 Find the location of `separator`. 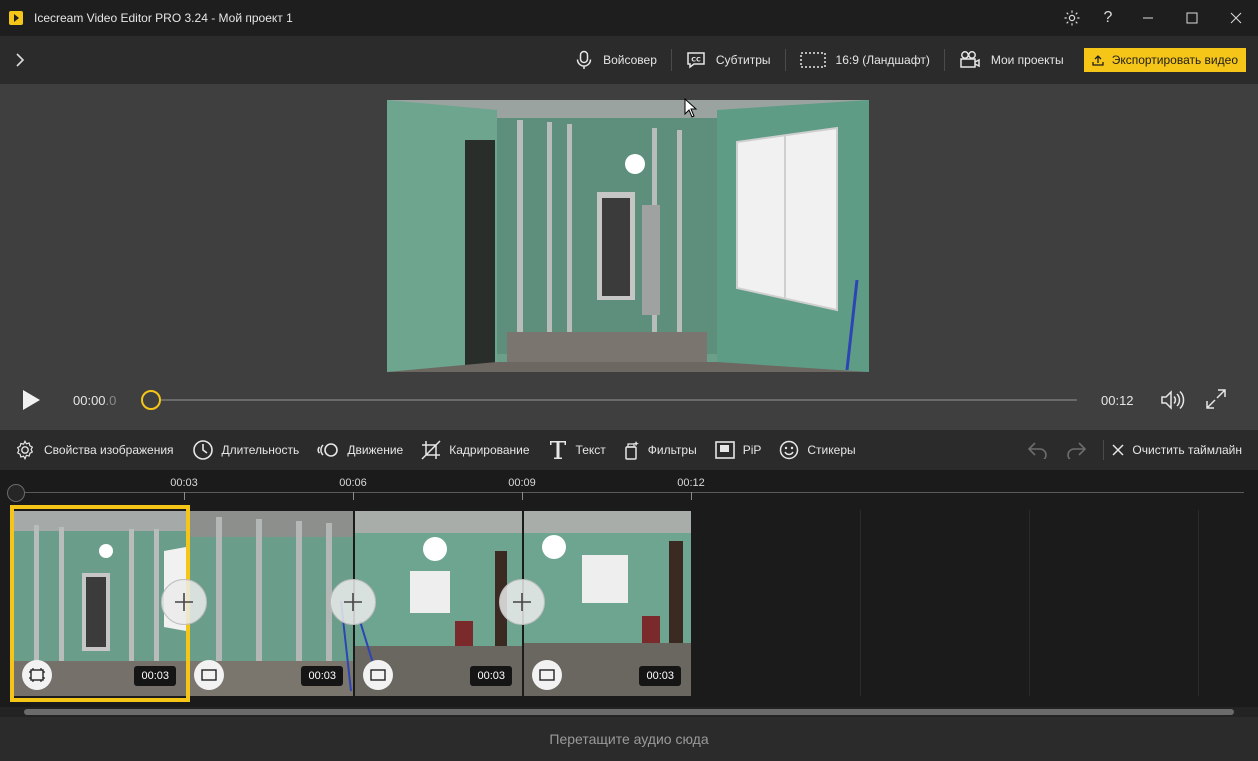

separator is located at coordinates (1104, 450).